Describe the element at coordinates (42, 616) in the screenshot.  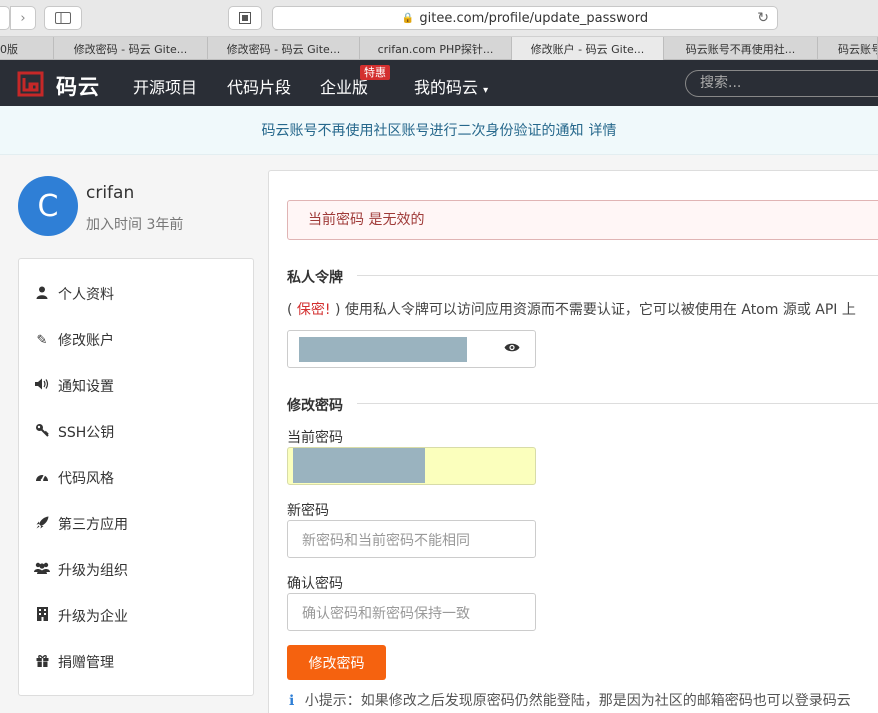
I see `building-icon` at that location.